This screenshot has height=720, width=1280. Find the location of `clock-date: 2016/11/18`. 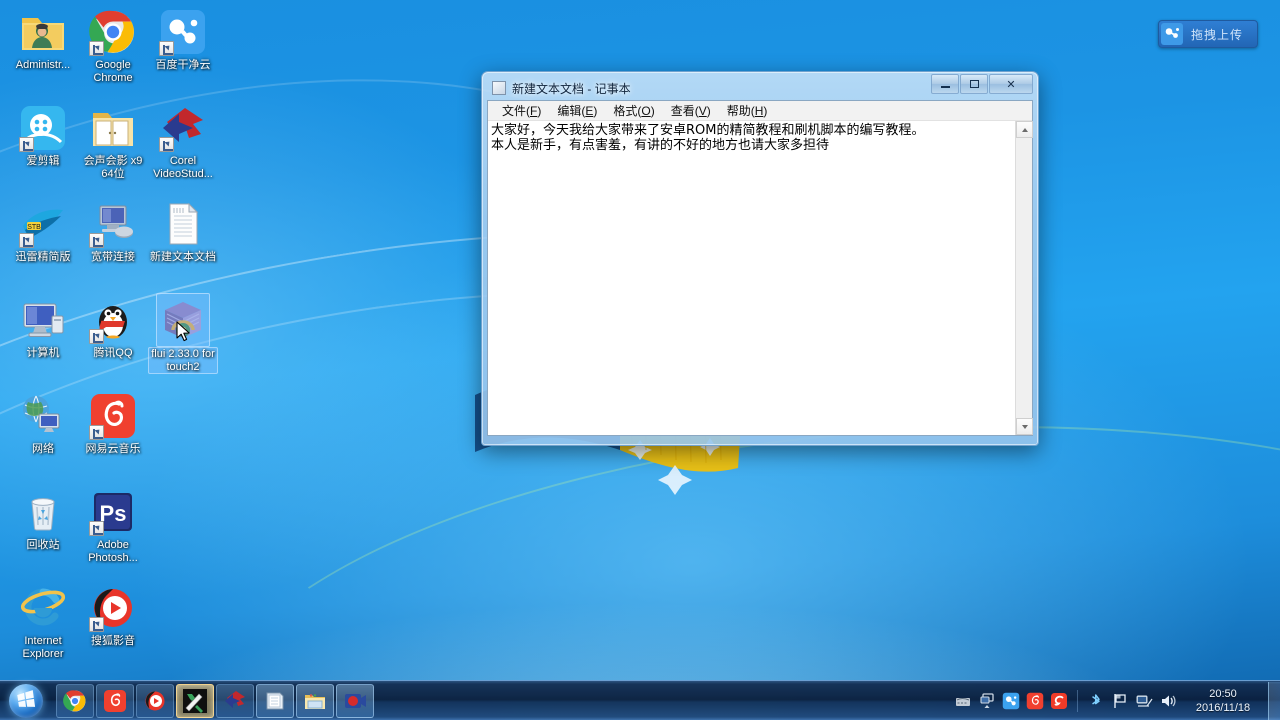

clock-date: 2016/11/18 is located at coordinates (1223, 707).